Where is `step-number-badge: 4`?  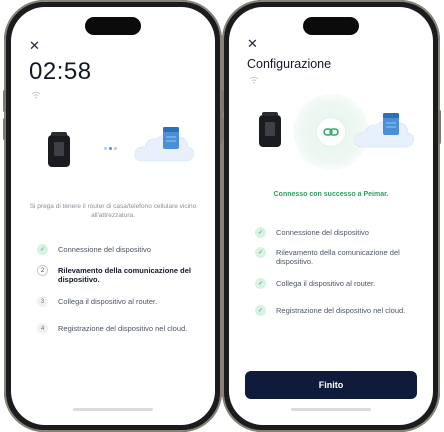 step-number-badge: 4 is located at coordinates (42, 328).